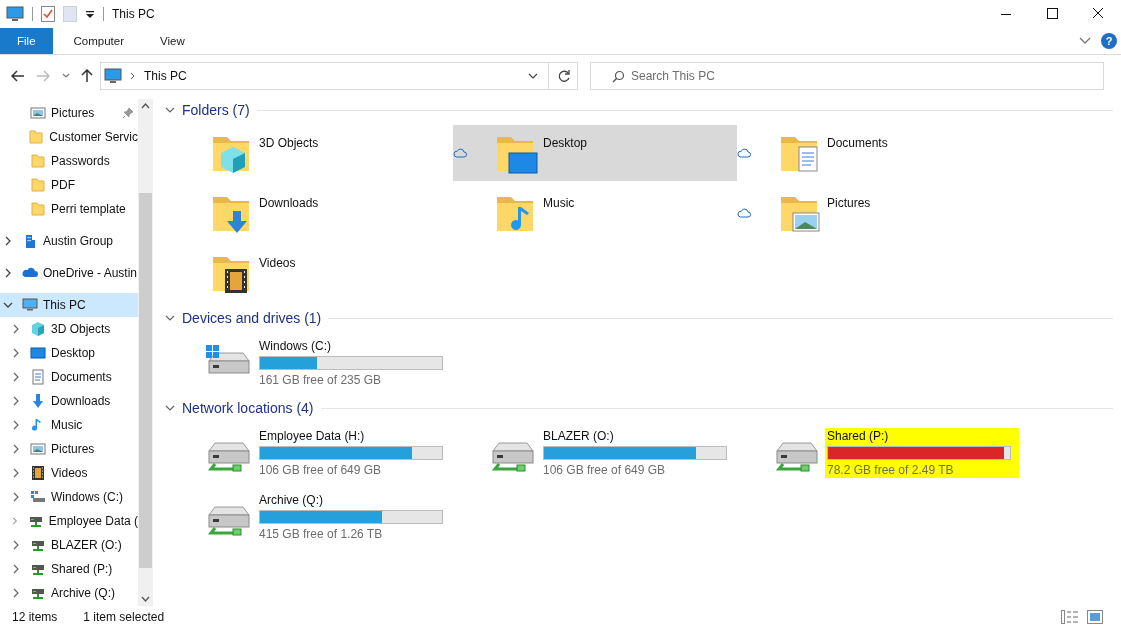 The image size is (1121, 628). Describe the element at coordinates (321, 534) in the screenshot. I see `free-space: 415 GB free of 1.26 TB` at that location.